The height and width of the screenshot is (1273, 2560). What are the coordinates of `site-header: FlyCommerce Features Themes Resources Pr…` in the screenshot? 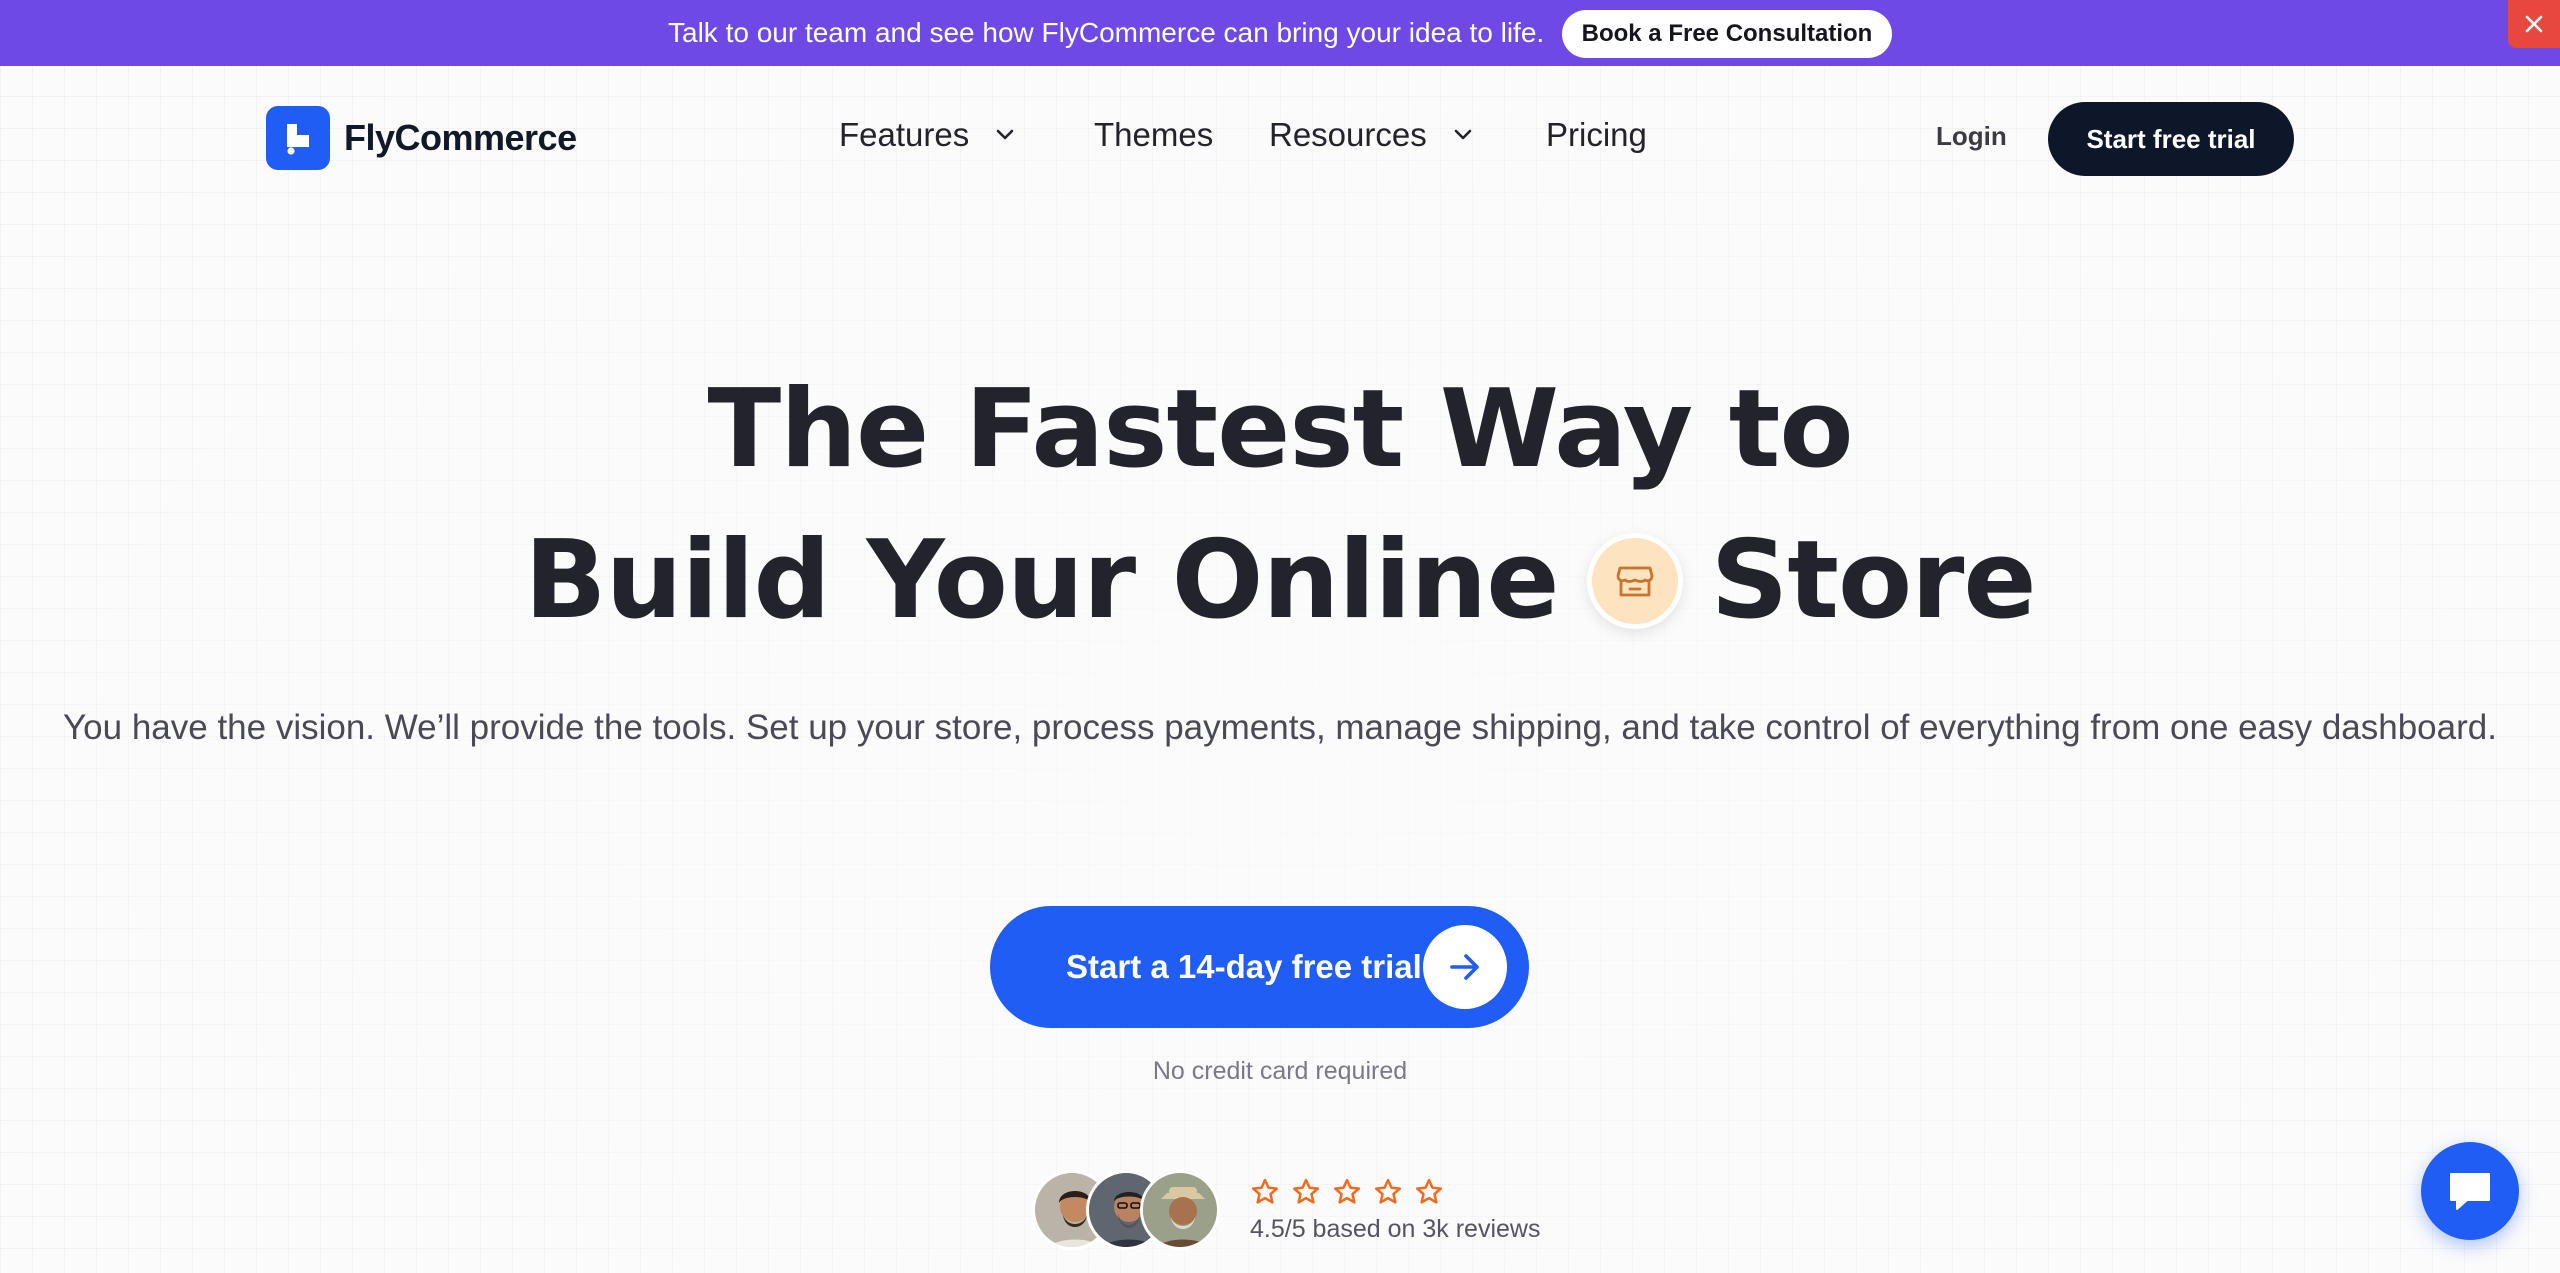 It's located at (1280, 138).